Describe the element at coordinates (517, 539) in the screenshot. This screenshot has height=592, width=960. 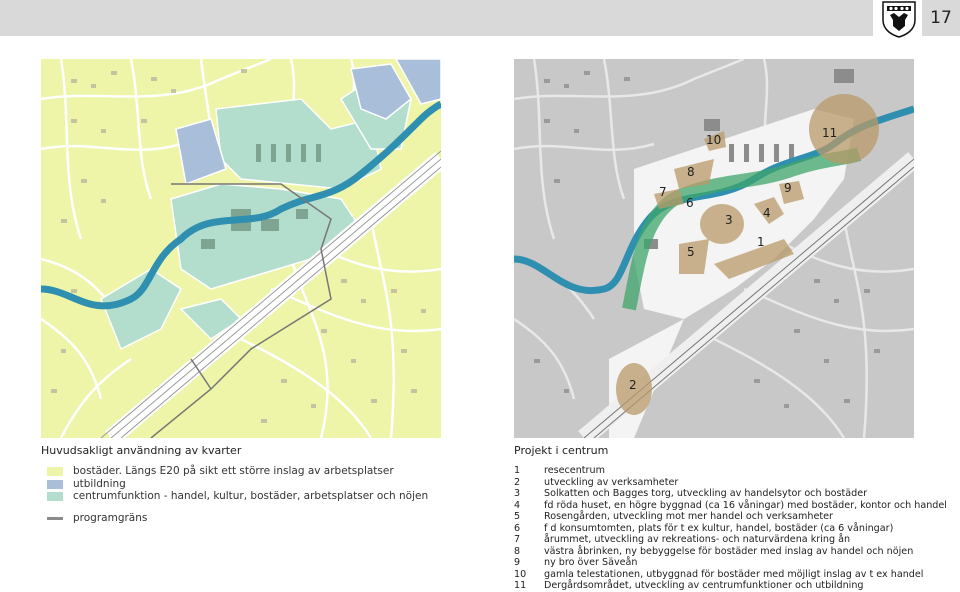
I see `project-number: 7` at that location.